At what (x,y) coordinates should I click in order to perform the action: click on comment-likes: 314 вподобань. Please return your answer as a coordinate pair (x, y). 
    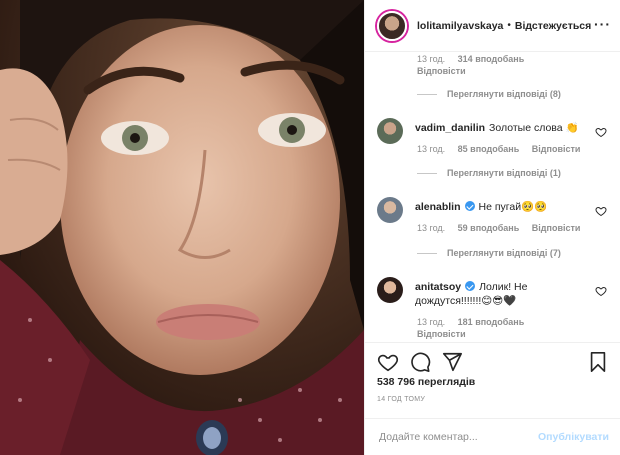
    Looking at the image, I should click on (491, 59).